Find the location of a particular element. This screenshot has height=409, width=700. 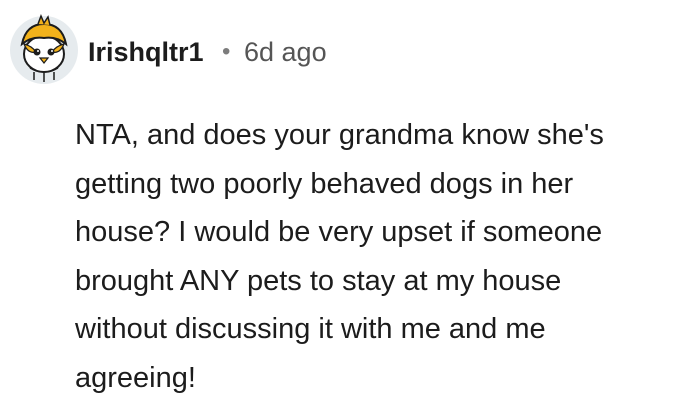

author-username: Irishqltr1 is located at coordinates (146, 52).